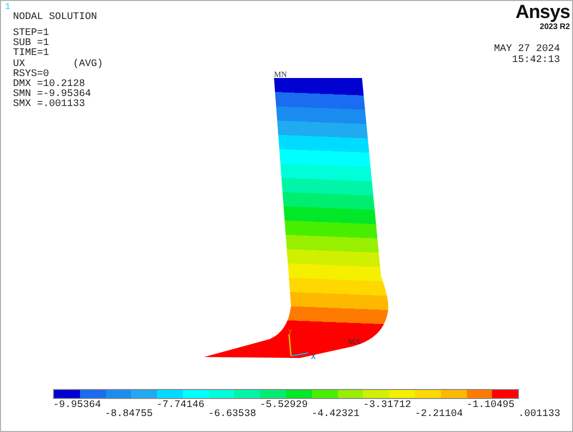  Describe the element at coordinates (280, 74) in the screenshot. I see `min-marker-label: MN` at that location.